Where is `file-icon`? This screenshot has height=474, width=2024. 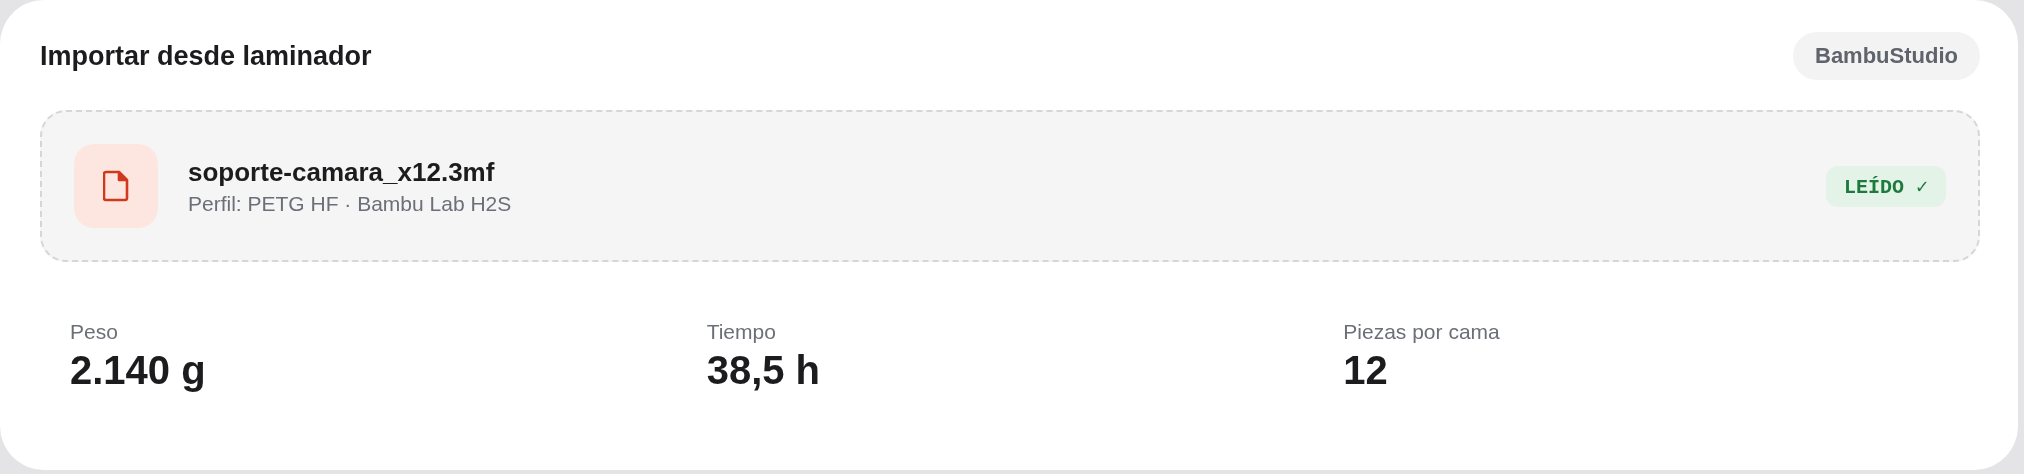
file-icon is located at coordinates (116, 186).